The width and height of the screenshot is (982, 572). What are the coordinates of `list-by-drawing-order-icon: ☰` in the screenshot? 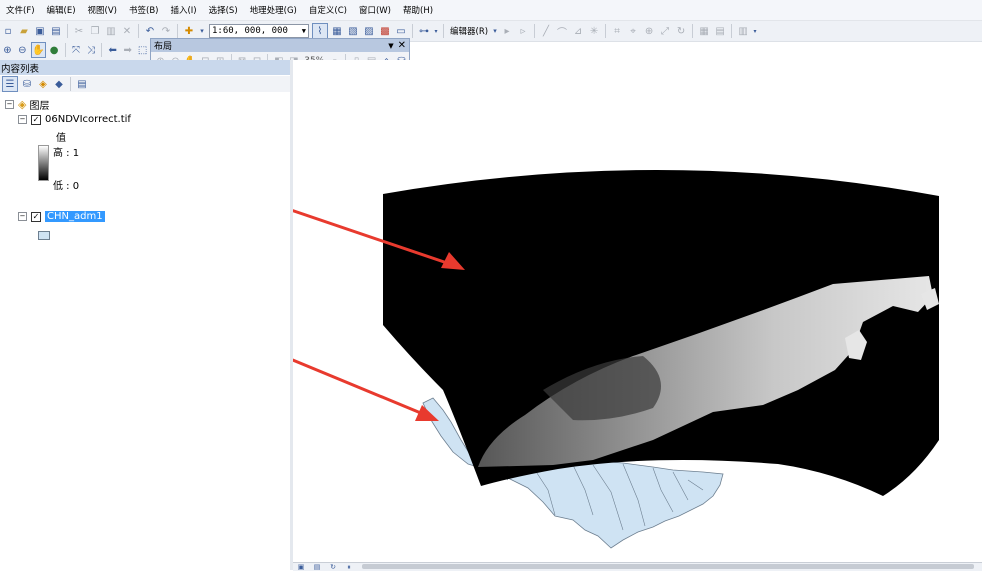 It's located at (10, 84).